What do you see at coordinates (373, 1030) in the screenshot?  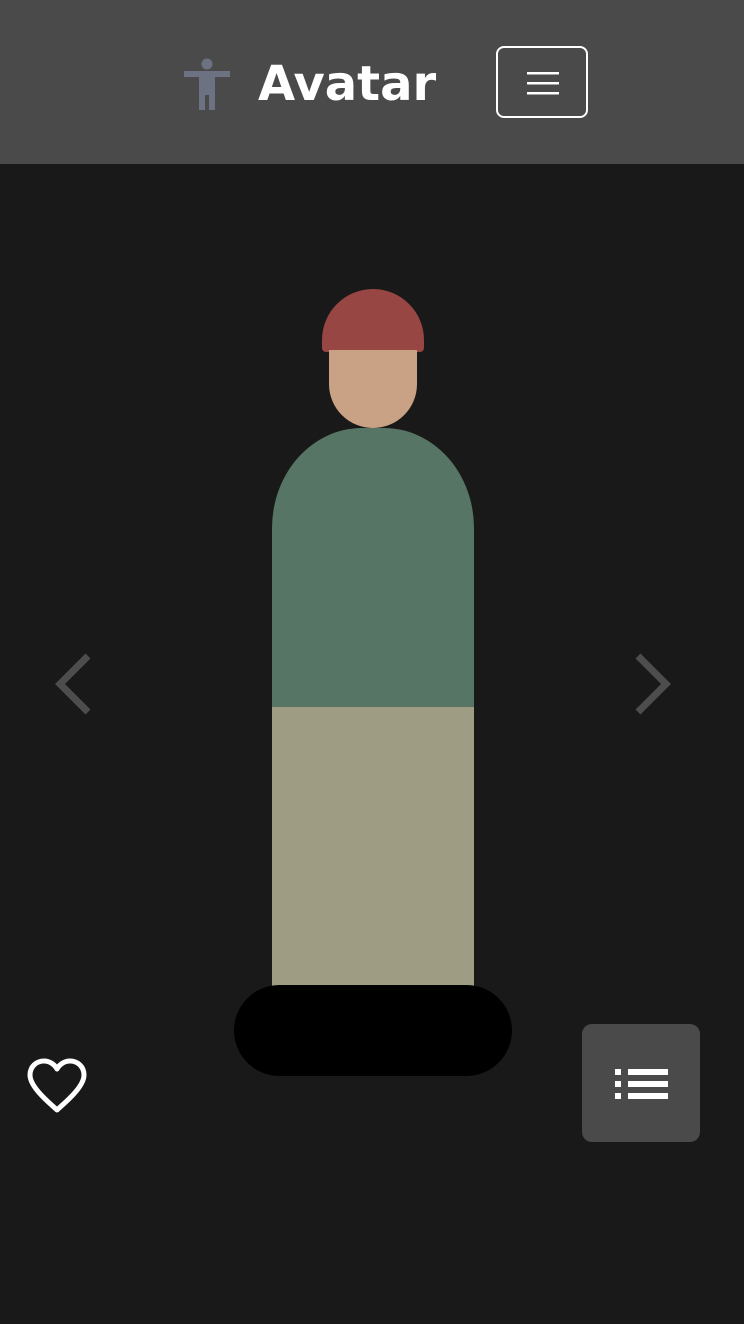 I see `avatar-shoes` at bounding box center [373, 1030].